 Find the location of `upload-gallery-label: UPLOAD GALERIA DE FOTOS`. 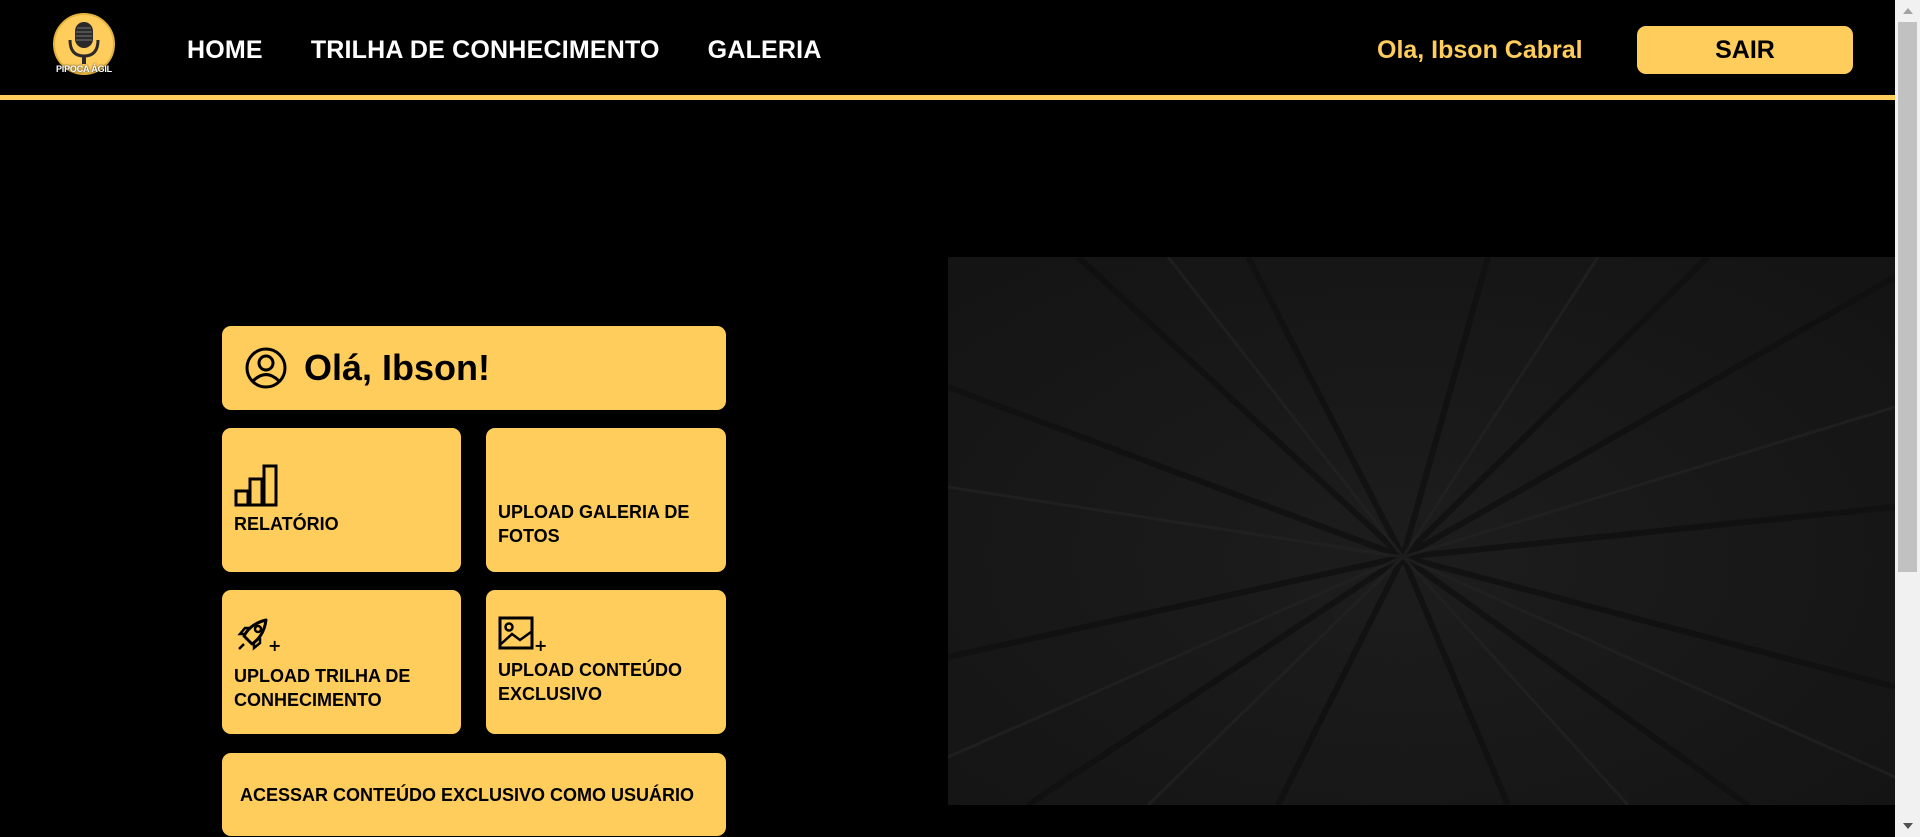

upload-gallery-label: UPLOAD GALERIA DE FOTOS is located at coordinates (594, 524).